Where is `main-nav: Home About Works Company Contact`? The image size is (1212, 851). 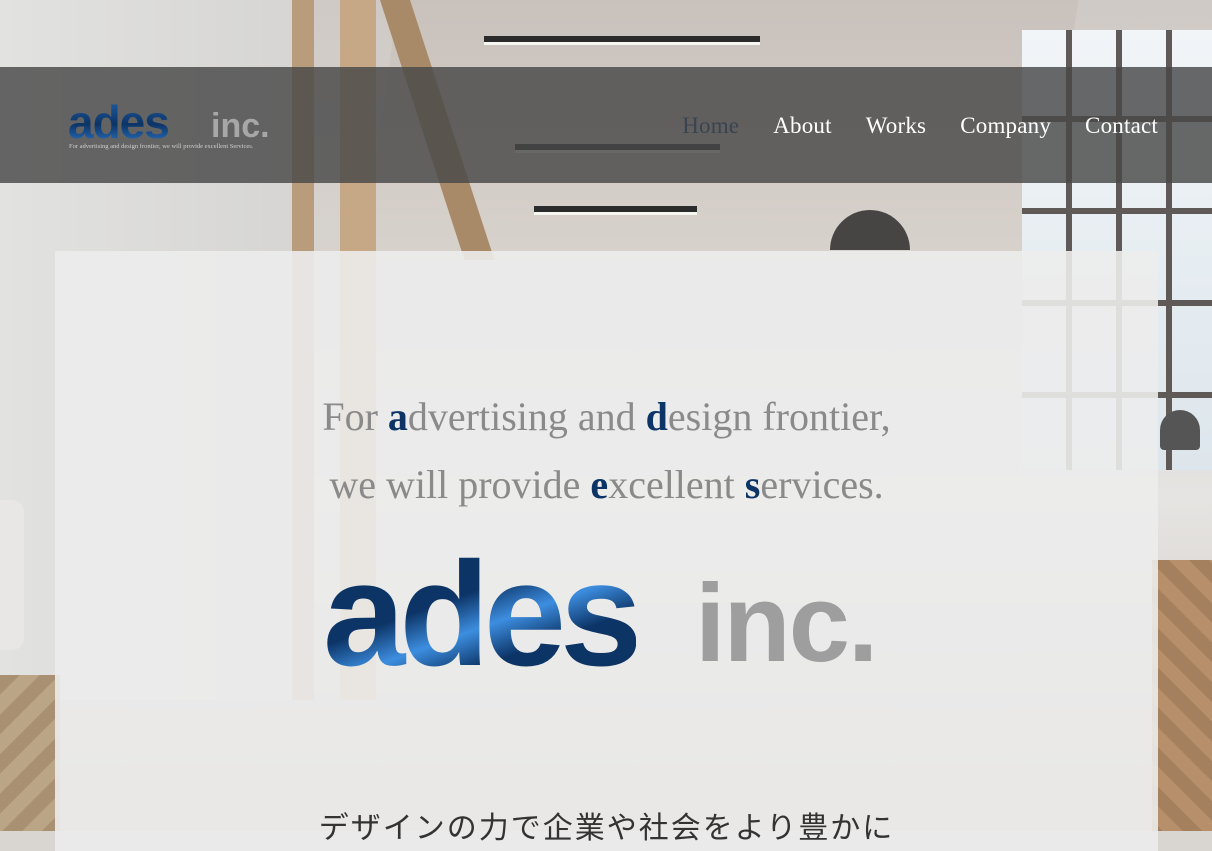 main-nav: Home About Works Company Contact is located at coordinates (920, 126).